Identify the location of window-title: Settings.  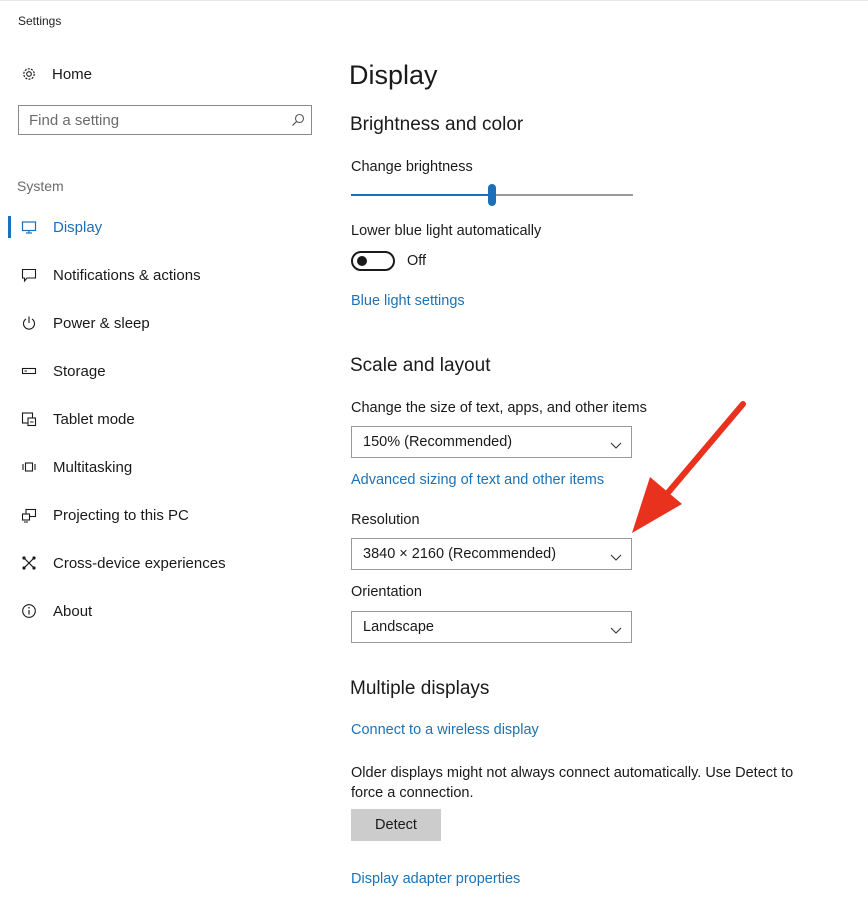
(40, 21).